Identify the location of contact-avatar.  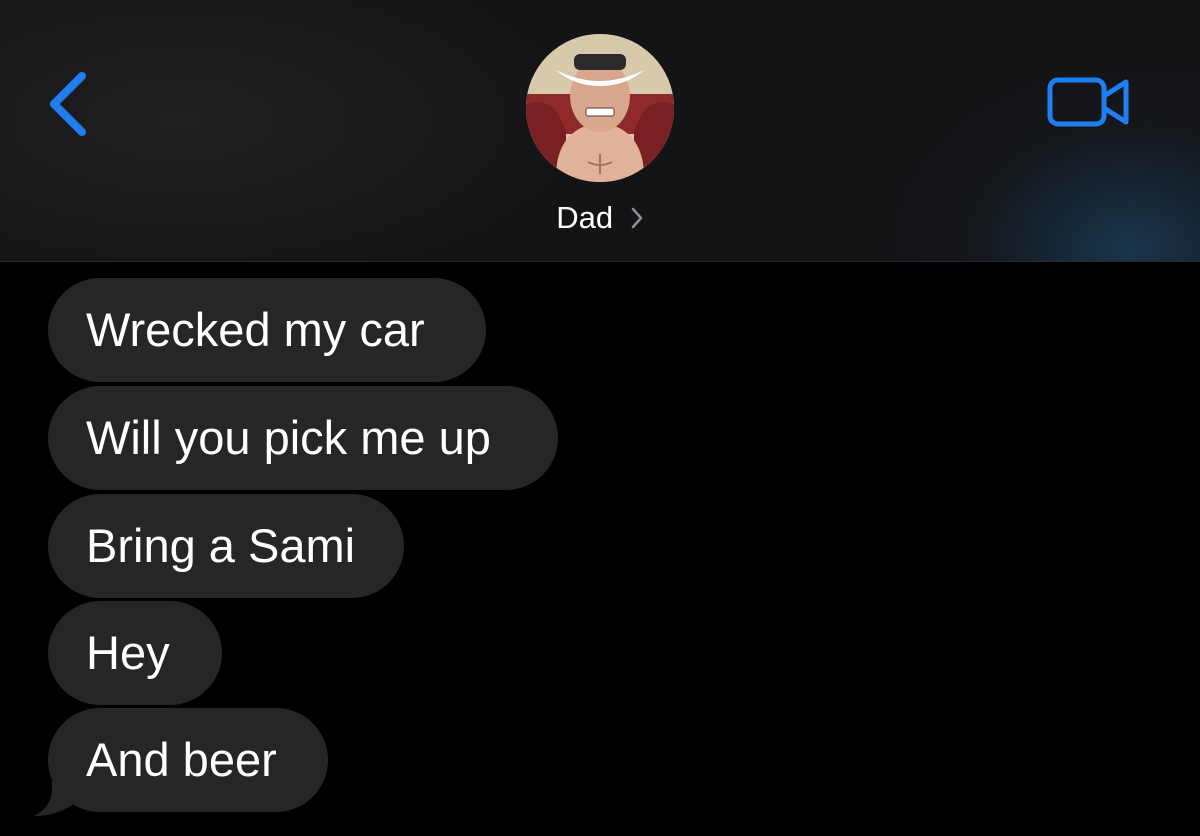
(600, 108).